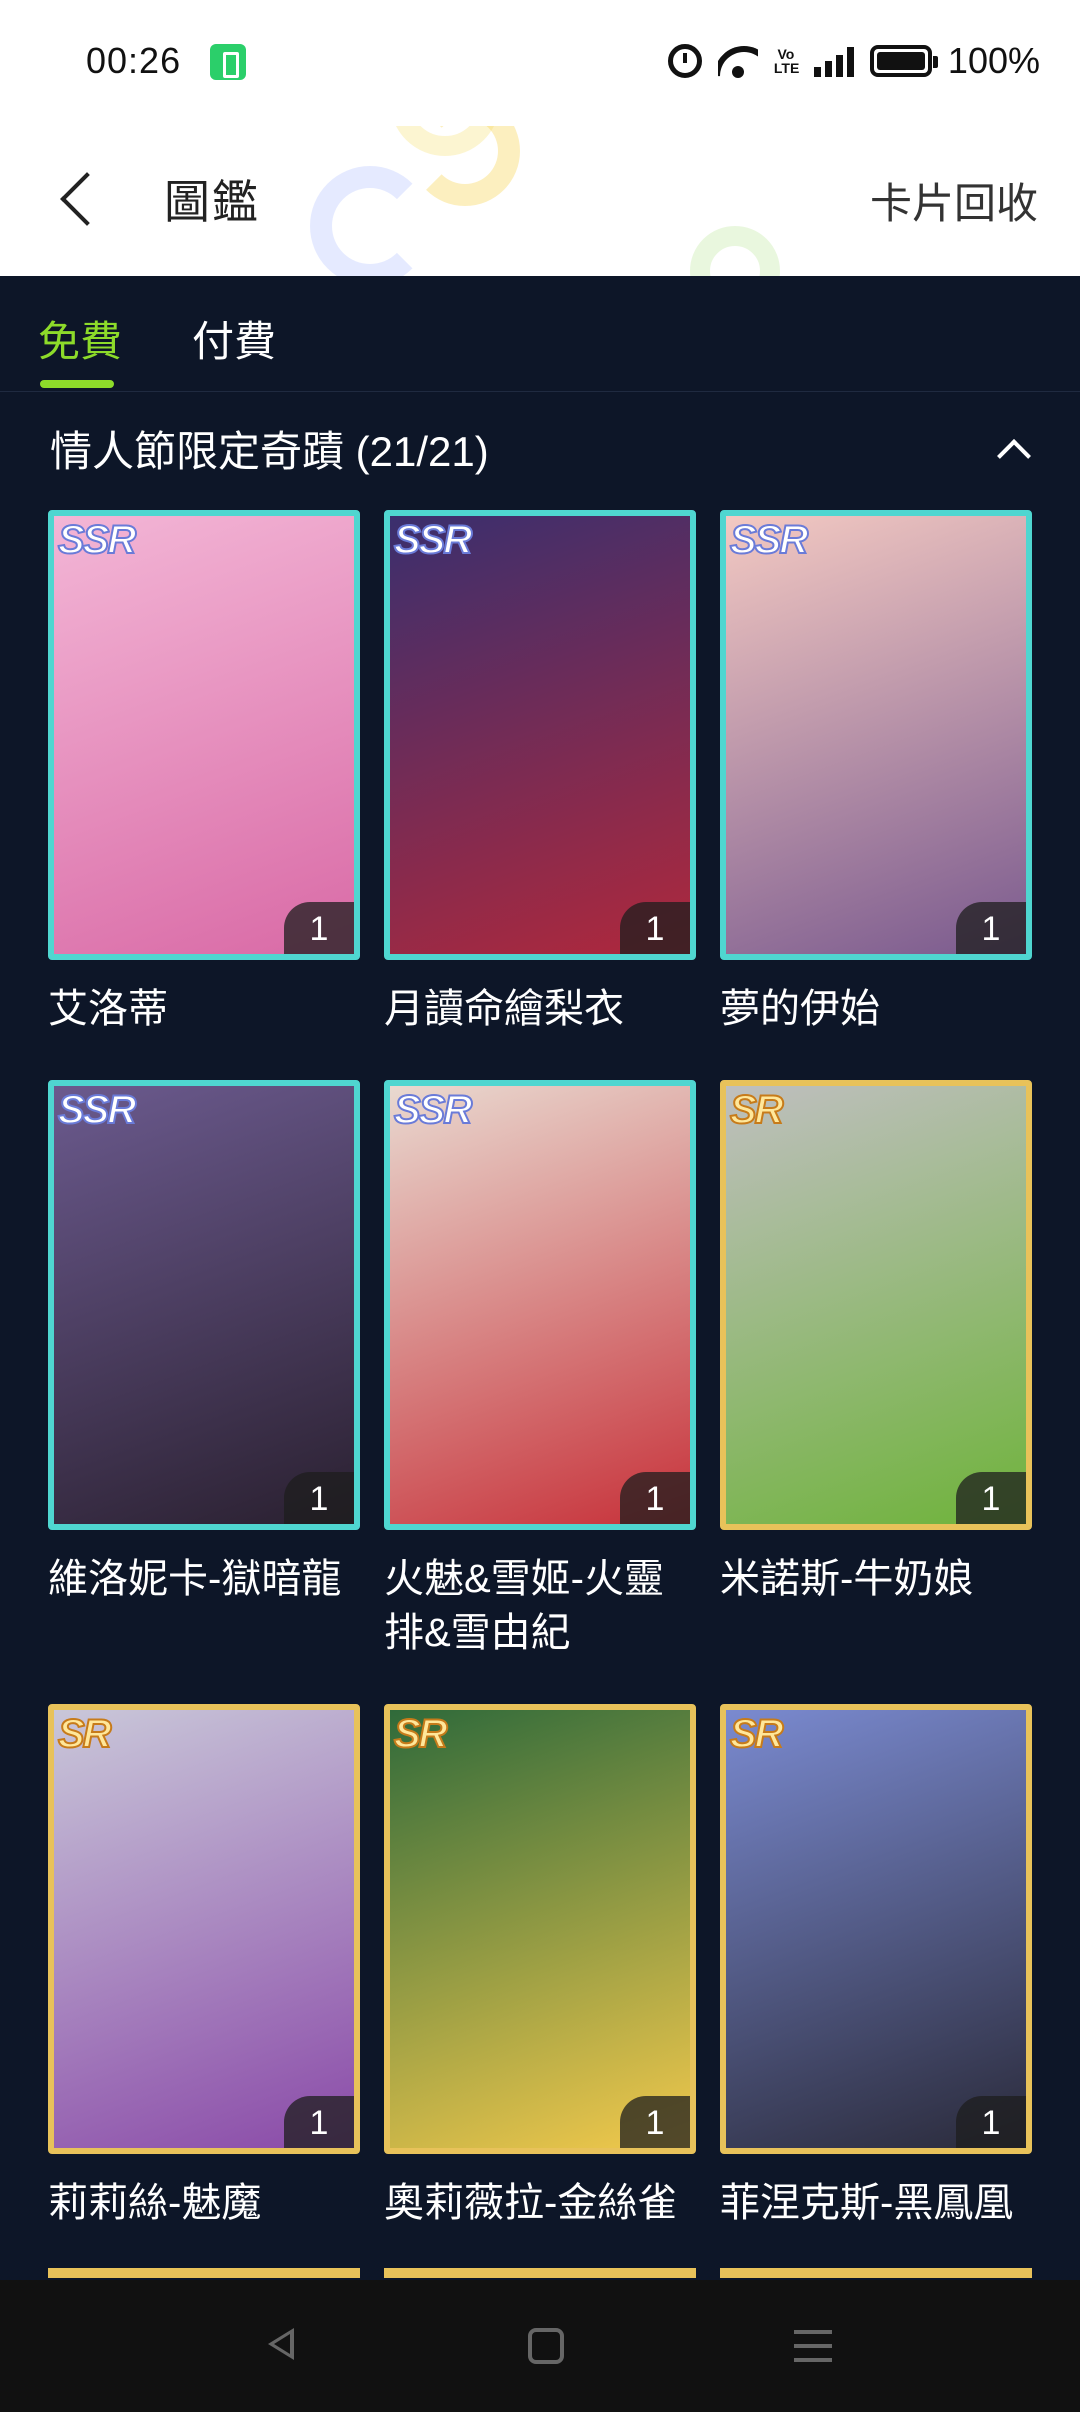 This screenshot has height=2412, width=1080. I want to click on card-item: SSR 1 維洛妮卡-獄暗龍, so click(204, 1343).